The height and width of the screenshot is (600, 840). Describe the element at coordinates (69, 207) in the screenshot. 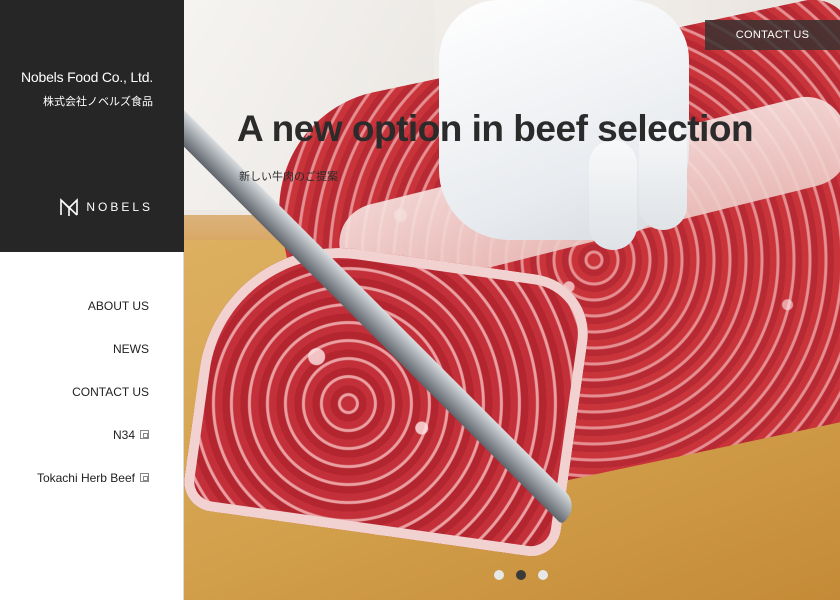

I see `nobels-logo-icon` at that location.